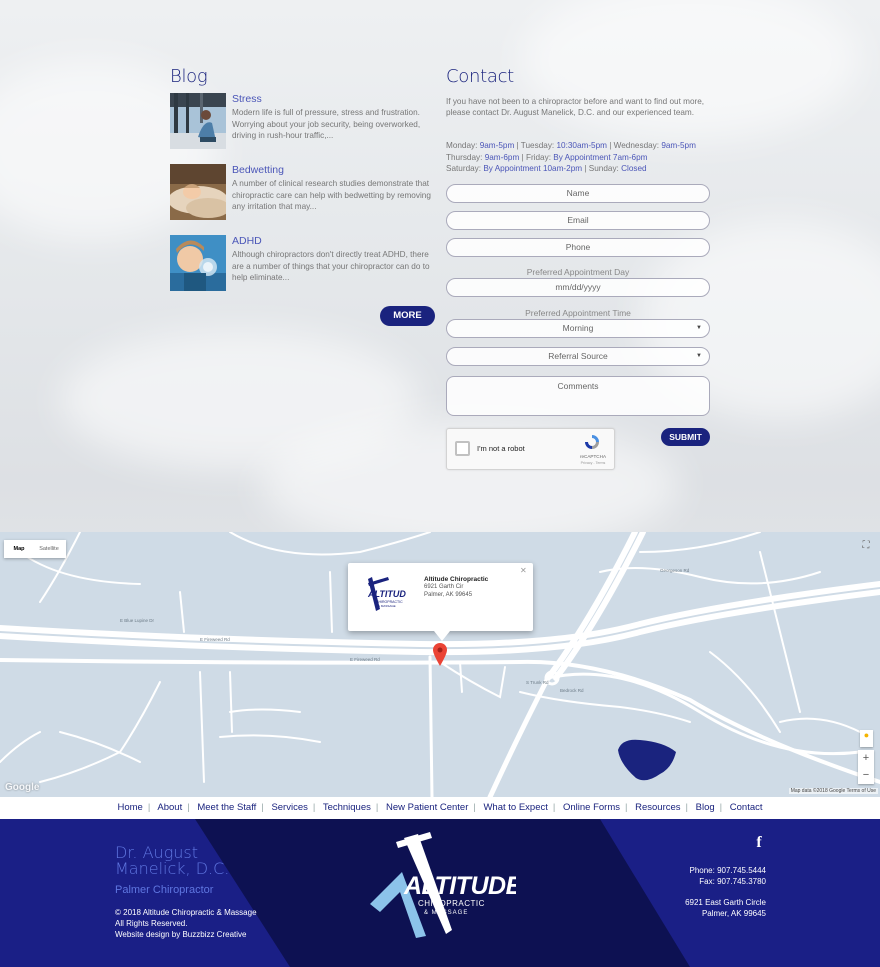  I want to click on recaptcha-terms: Privacy - Terms, so click(593, 463).